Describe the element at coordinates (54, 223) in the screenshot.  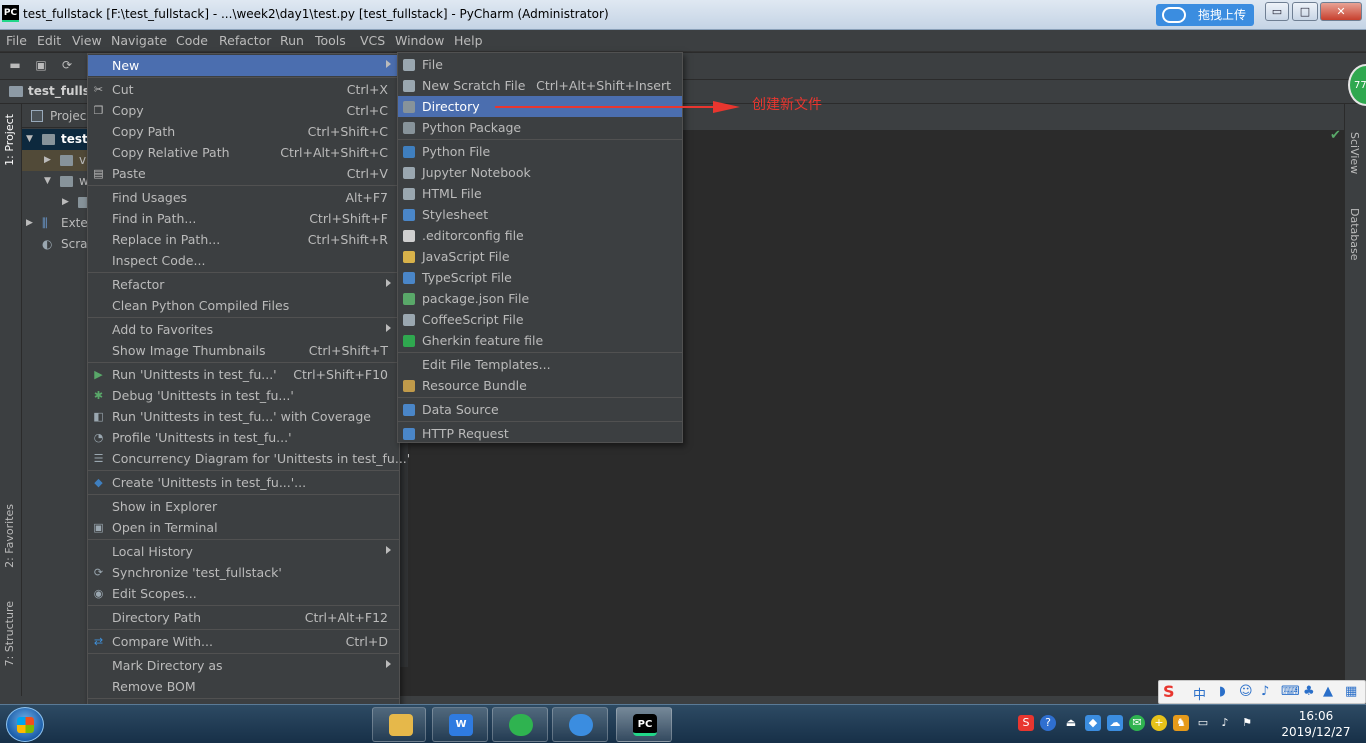
I see `tree-row-external-libraries: ▶ ⫼ Exte` at that location.